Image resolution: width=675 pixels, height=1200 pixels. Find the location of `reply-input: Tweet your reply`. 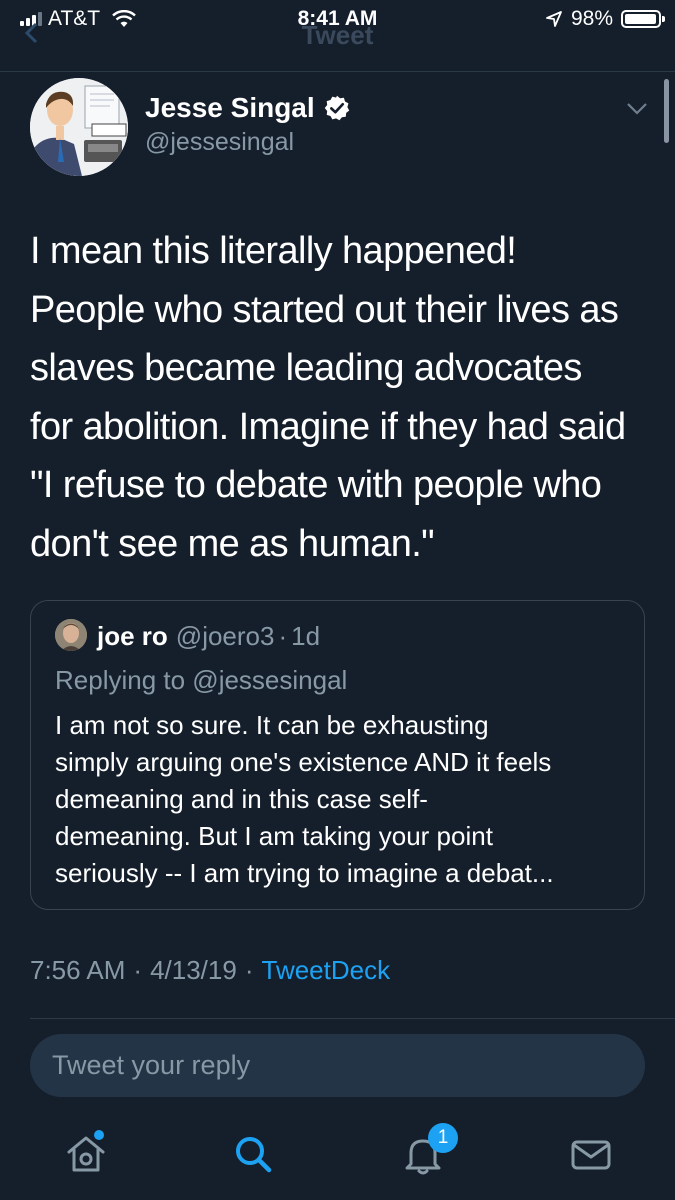

reply-input: Tweet your reply is located at coordinates (337, 1065).